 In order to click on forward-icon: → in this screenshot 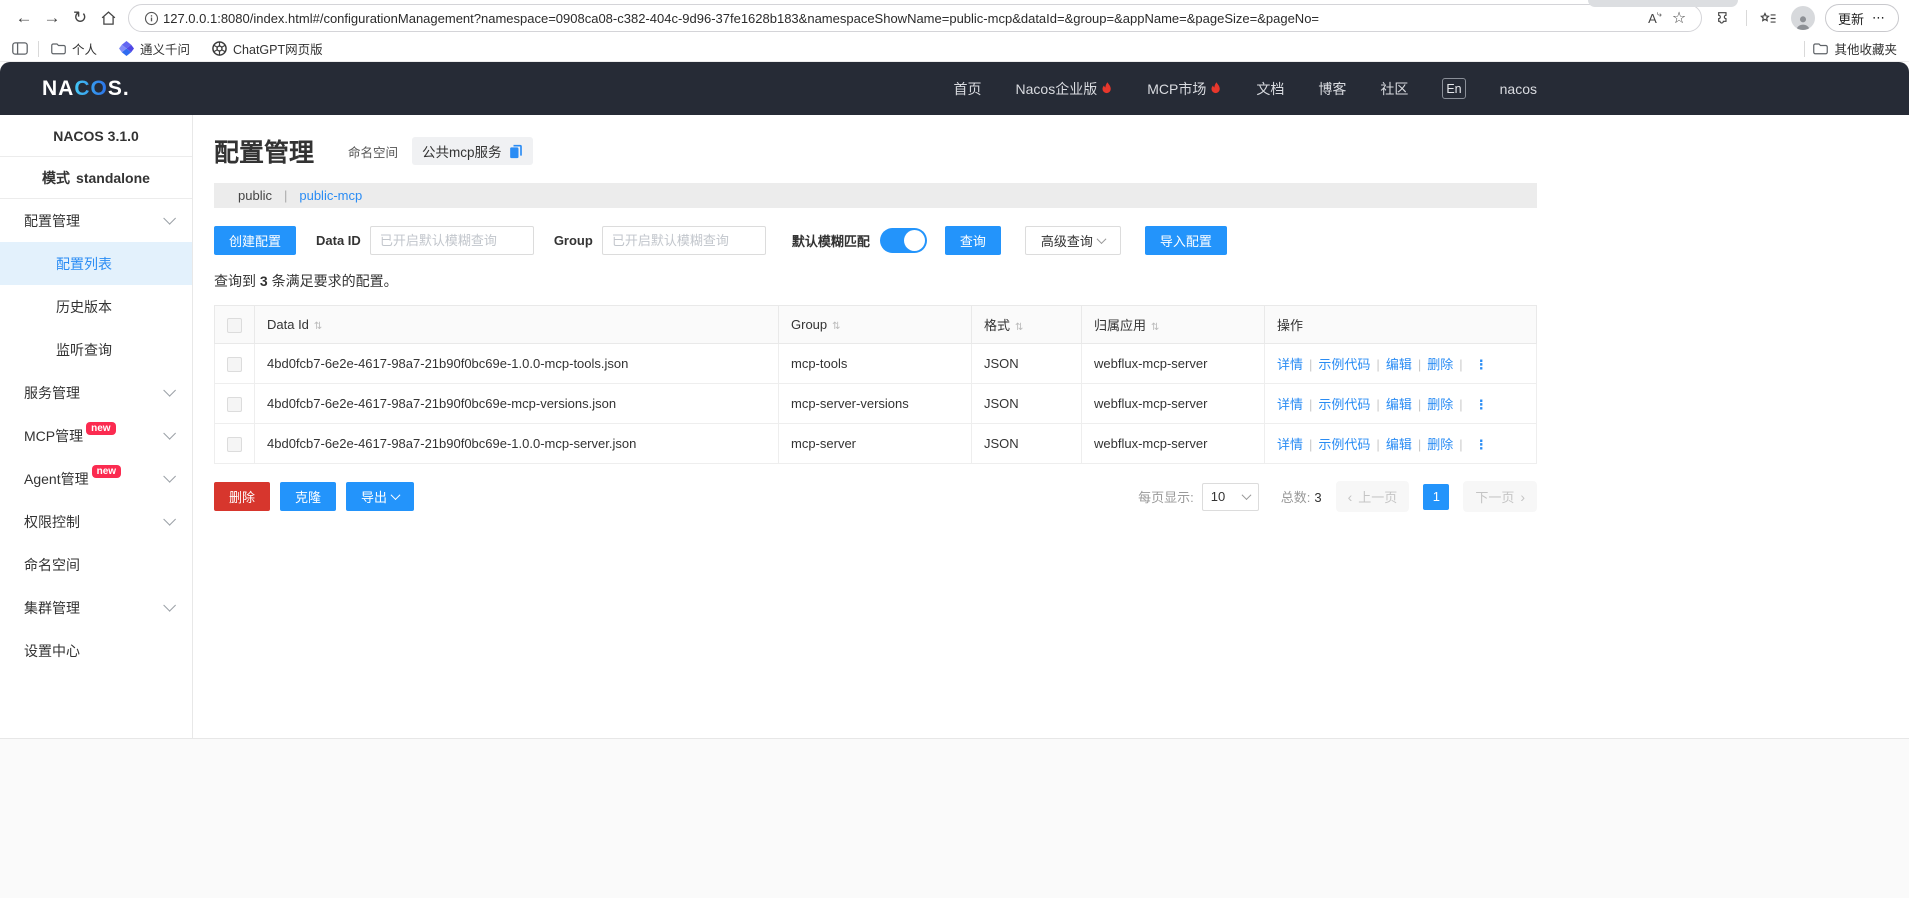, I will do `click(52, 18)`.